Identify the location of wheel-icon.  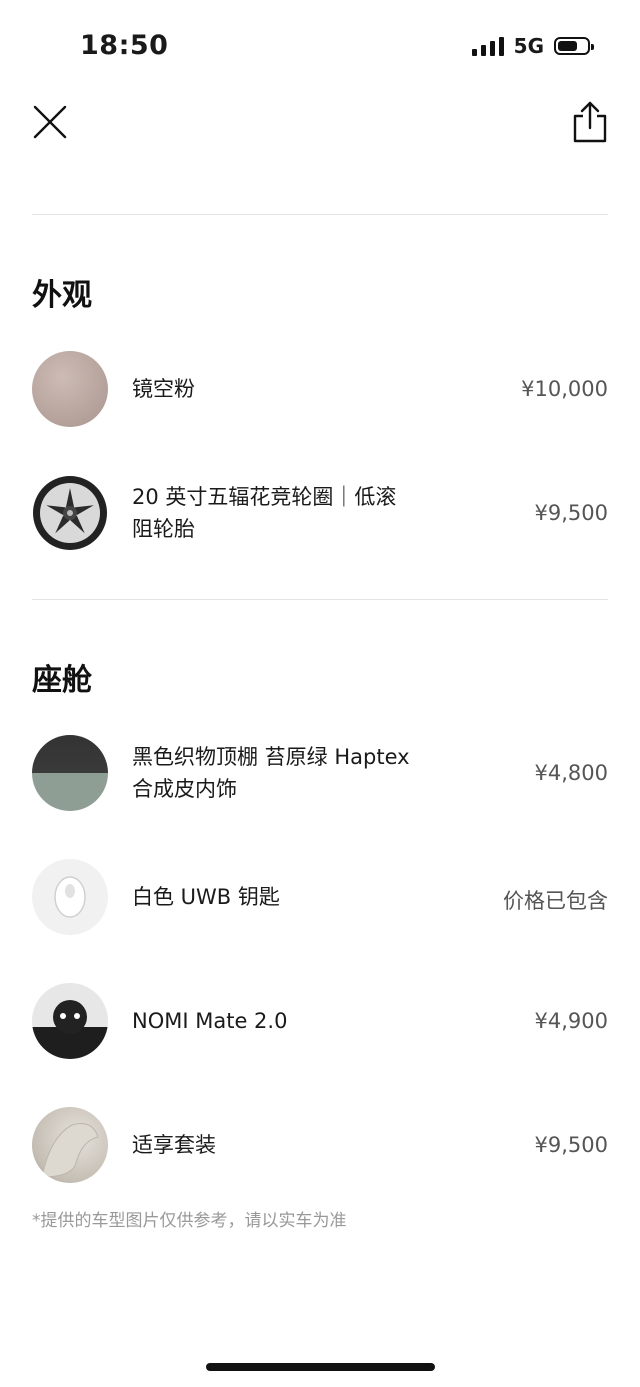
(70, 513).